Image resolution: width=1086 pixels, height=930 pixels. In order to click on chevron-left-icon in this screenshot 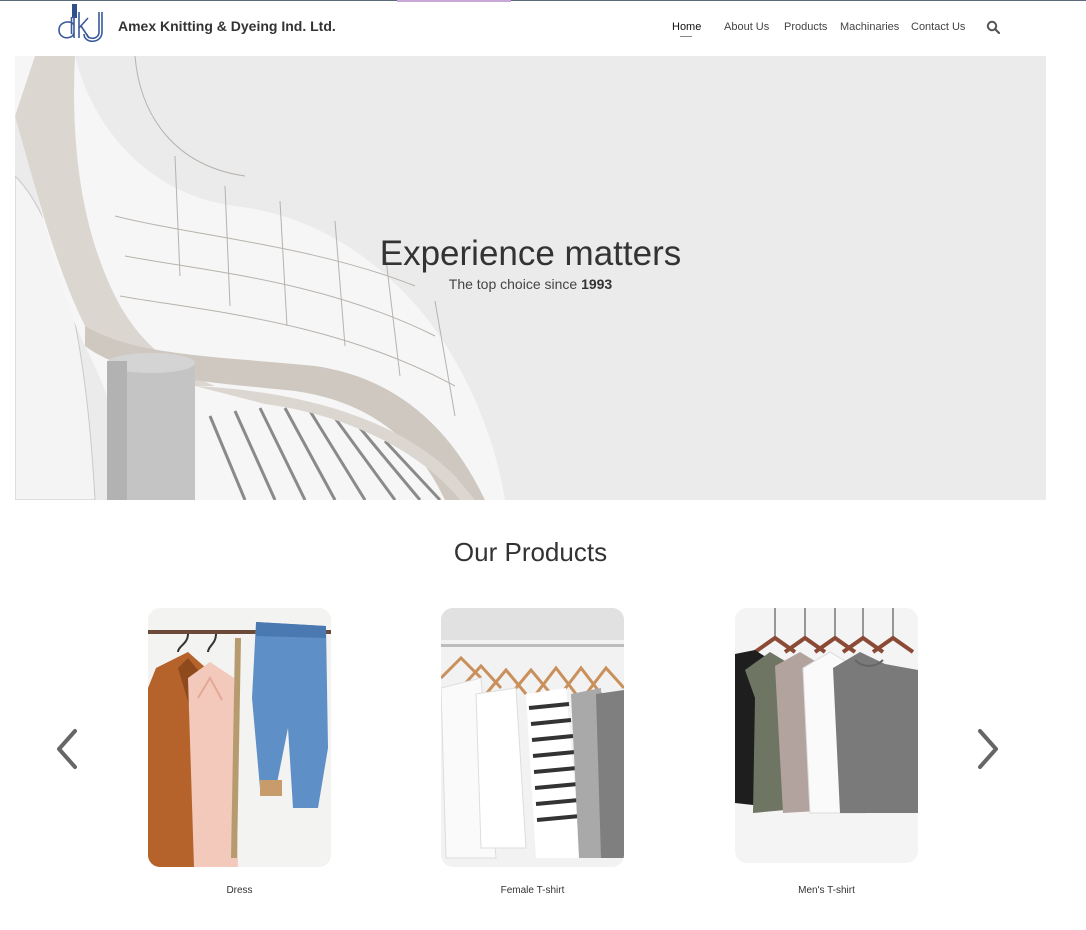, I will do `click(67, 749)`.